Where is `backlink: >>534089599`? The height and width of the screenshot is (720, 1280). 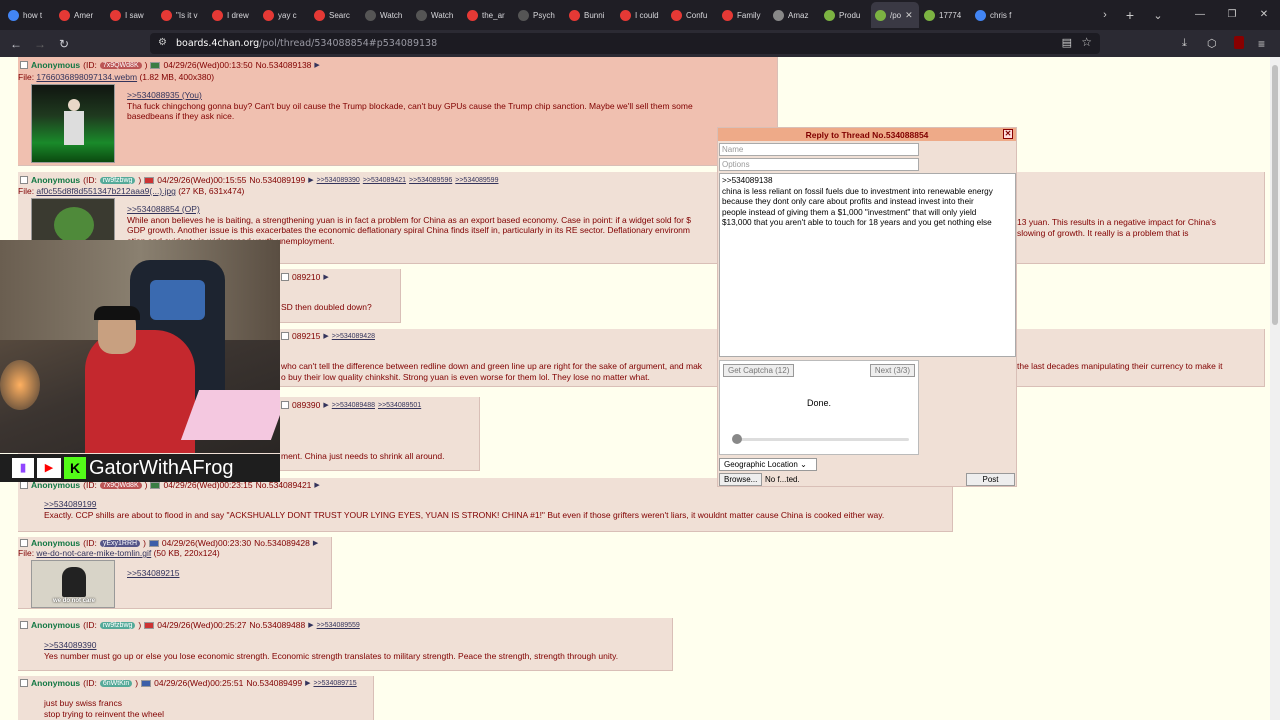
backlink: >>534089599 is located at coordinates (476, 180).